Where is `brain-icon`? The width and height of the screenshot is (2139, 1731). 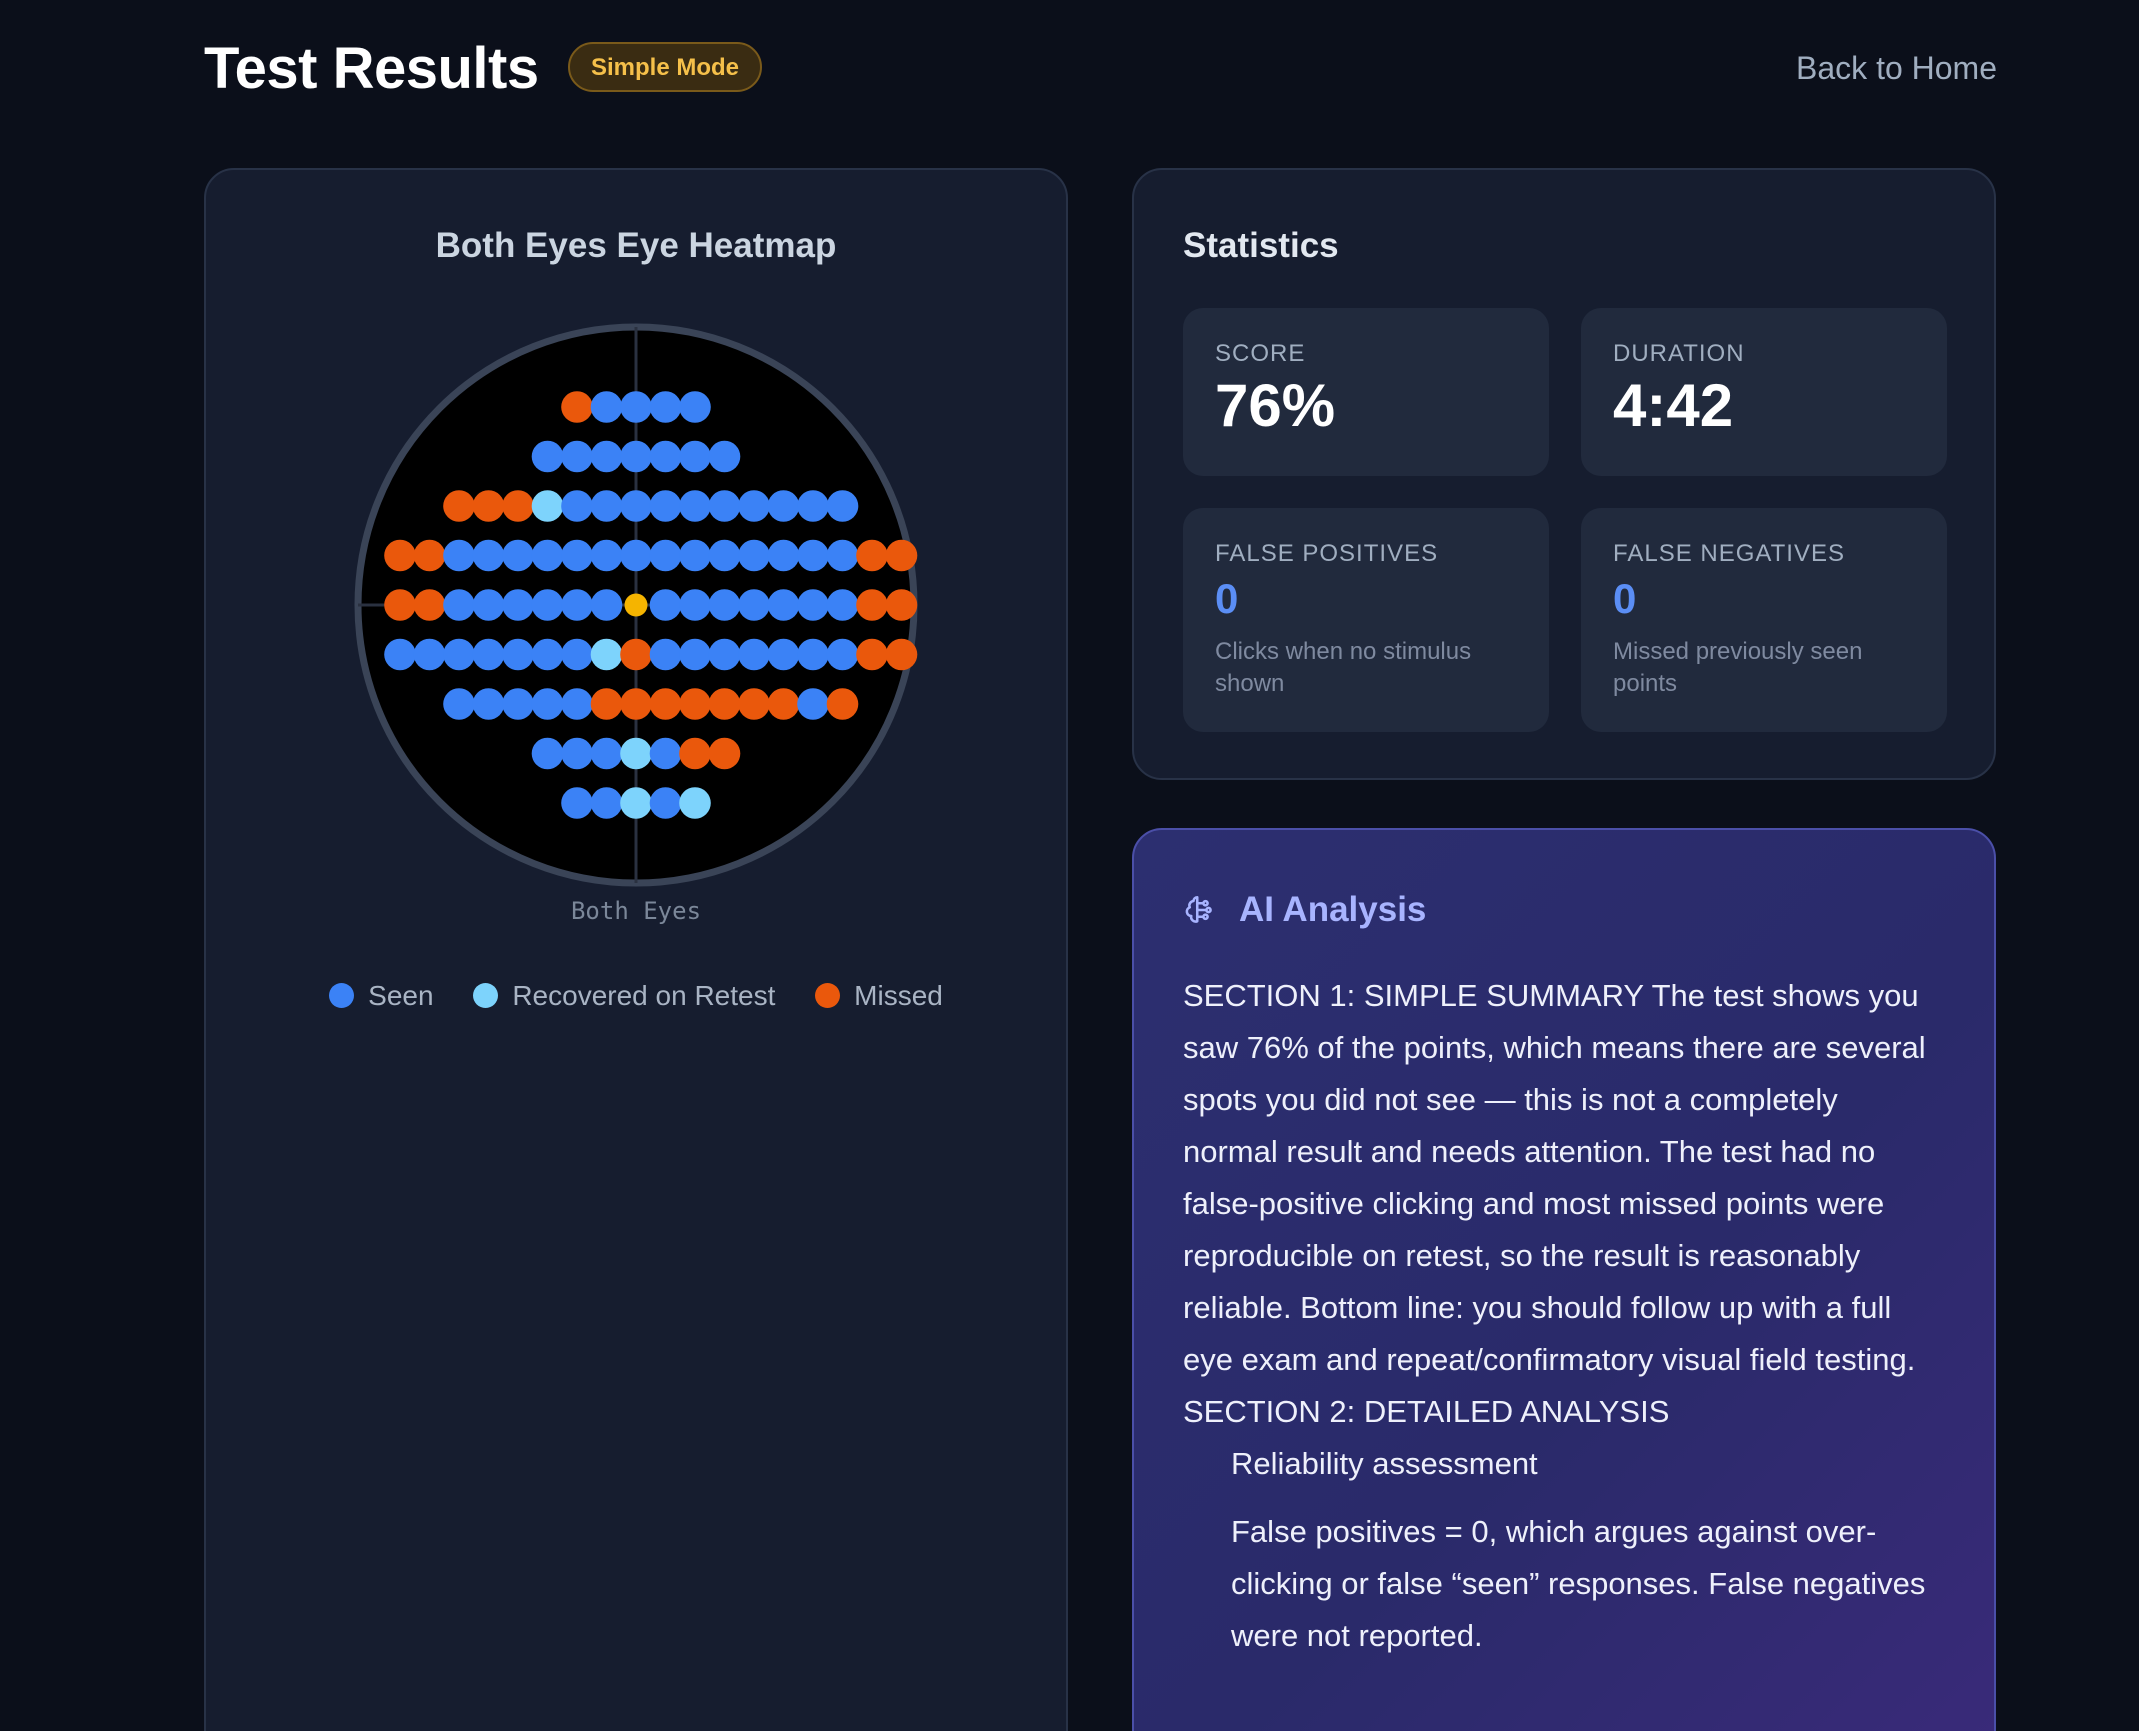
brain-icon is located at coordinates (1198, 909).